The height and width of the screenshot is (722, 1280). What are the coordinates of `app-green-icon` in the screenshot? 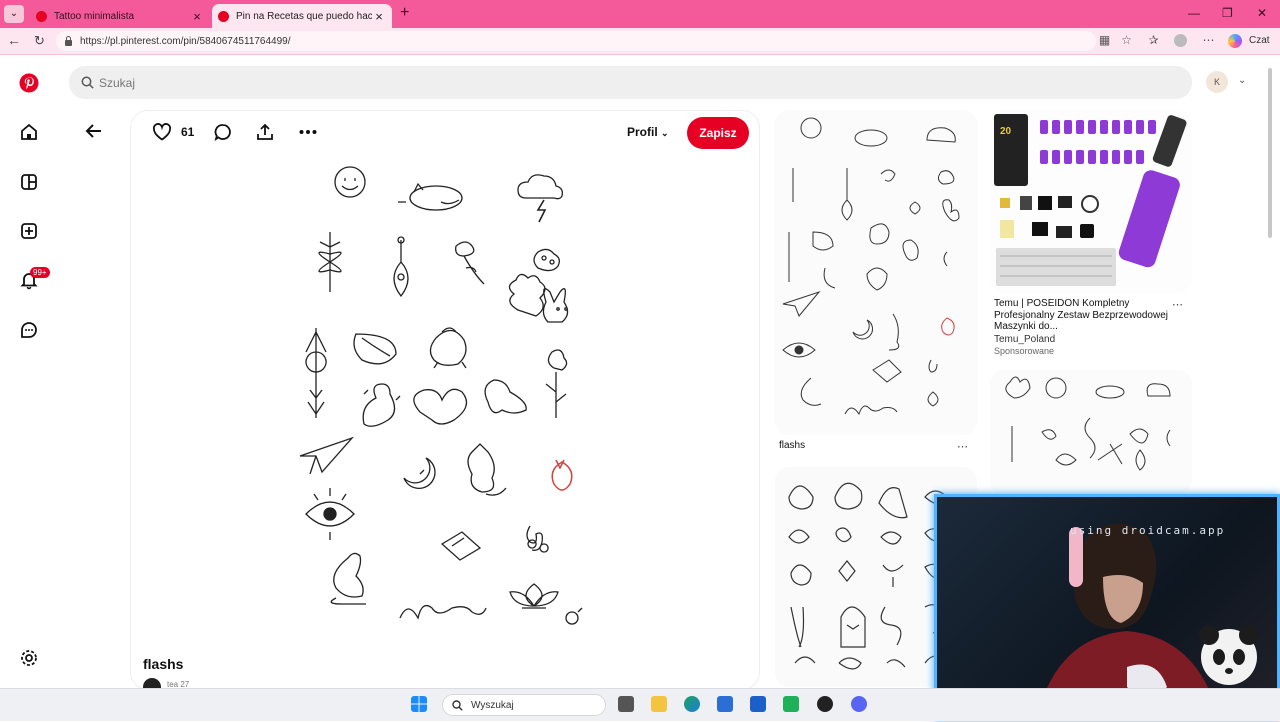 It's located at (791, 704).